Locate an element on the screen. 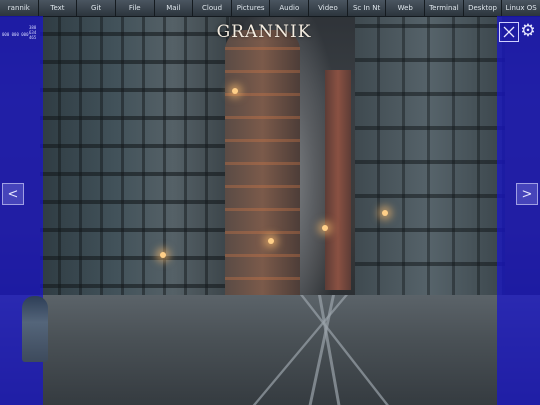 The height and width of the screenshot is (405, 540). menu-item-web: Web is located at coordinates (406, 8).